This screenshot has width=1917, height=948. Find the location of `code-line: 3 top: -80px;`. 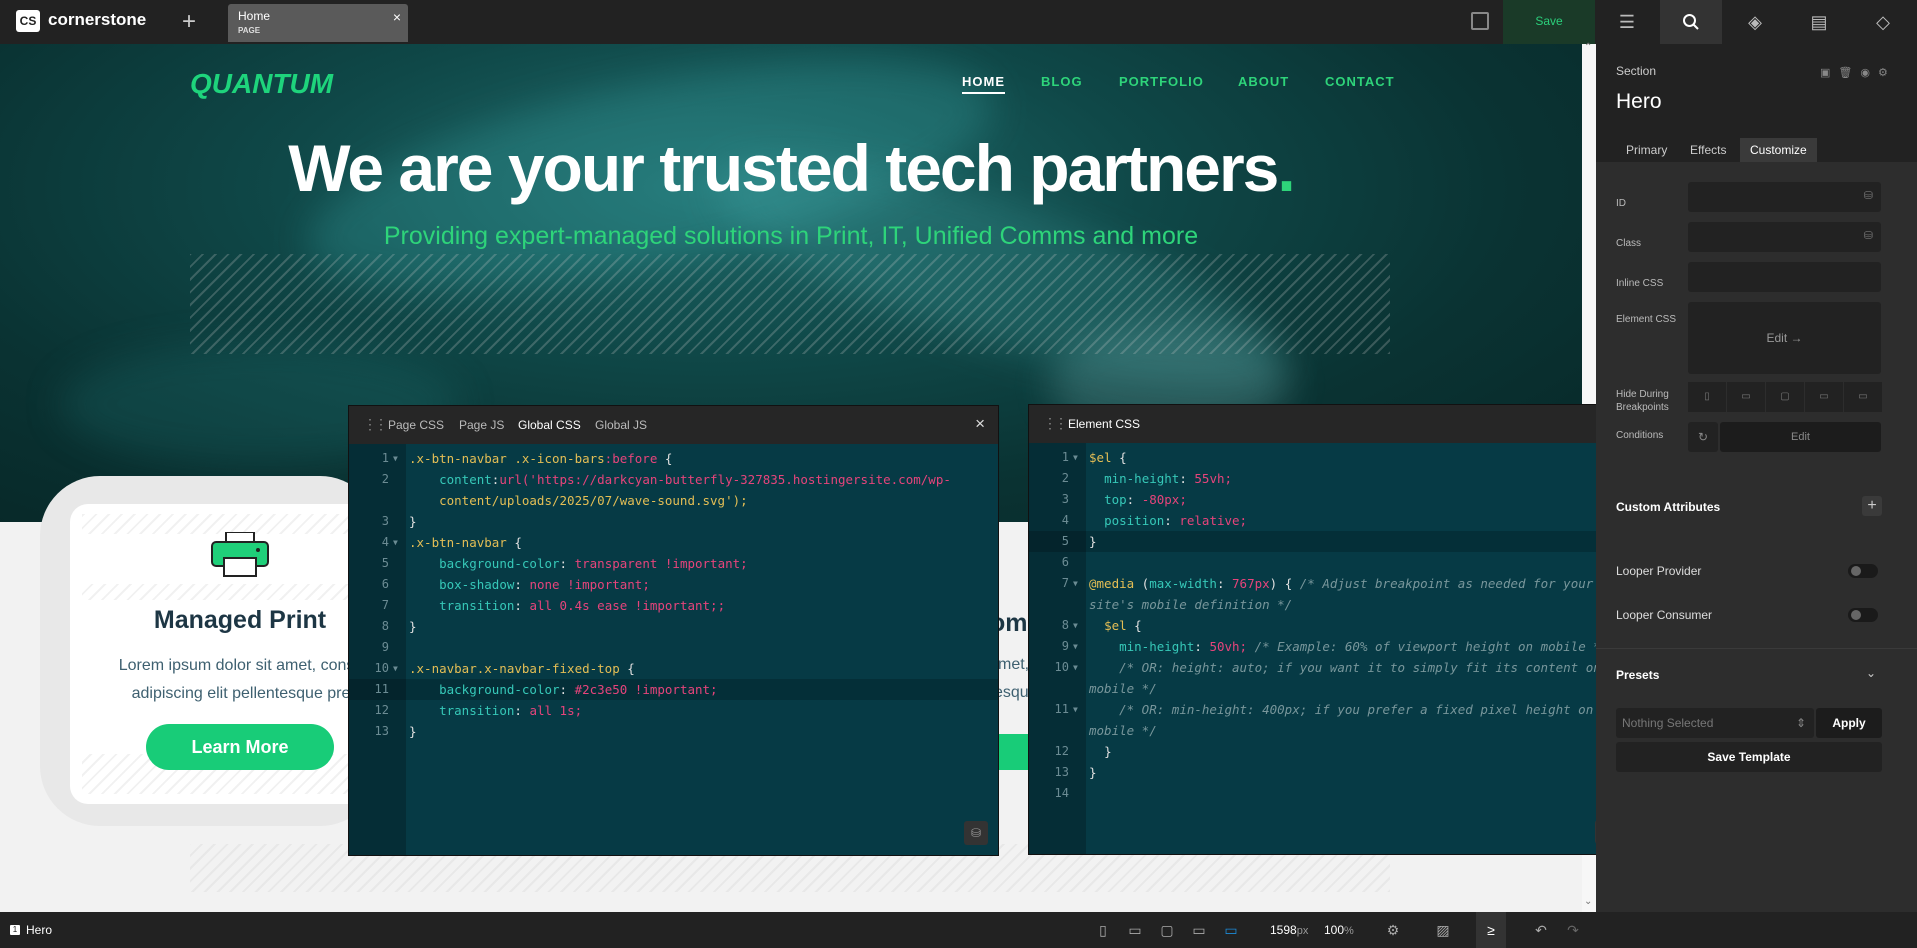

code-line: 3 top: -80px; is located at coordinates (1329, 499).